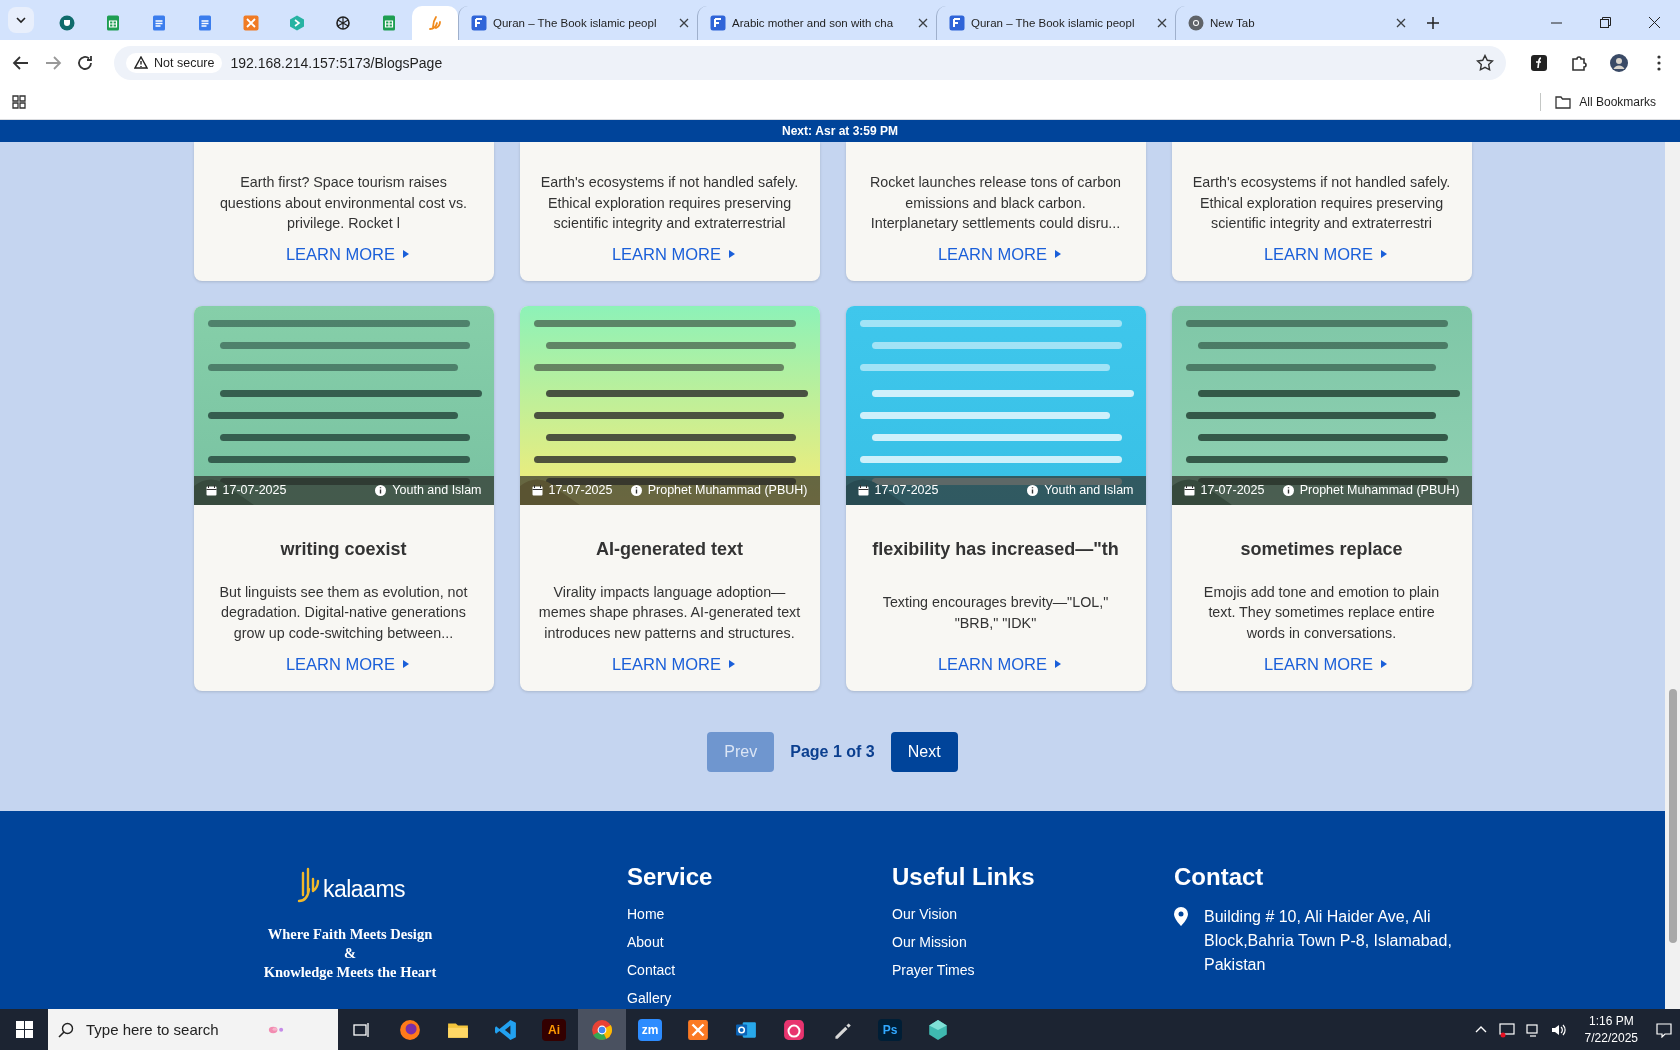  What do you see at coordinates (1532, 1029) in the screenshot?
I see `network-icon` at bounding box center [1532, 1029].